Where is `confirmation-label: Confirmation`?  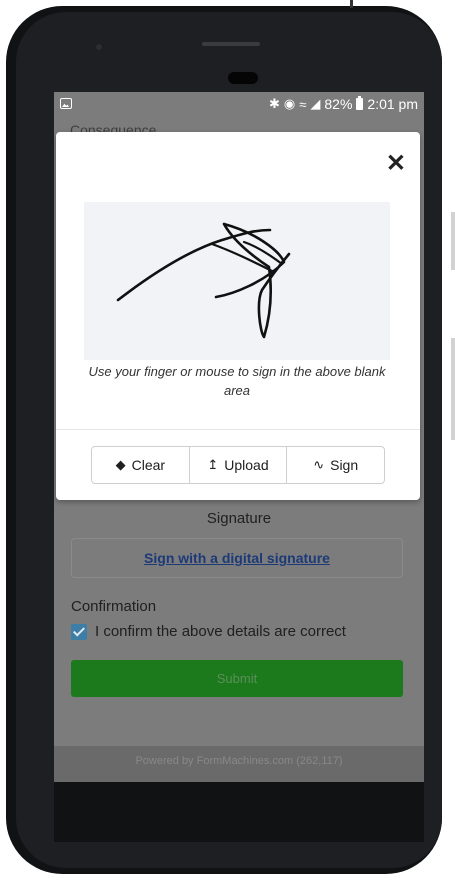
confirmation-label: Confirmation is located at coordinates (114, 606).